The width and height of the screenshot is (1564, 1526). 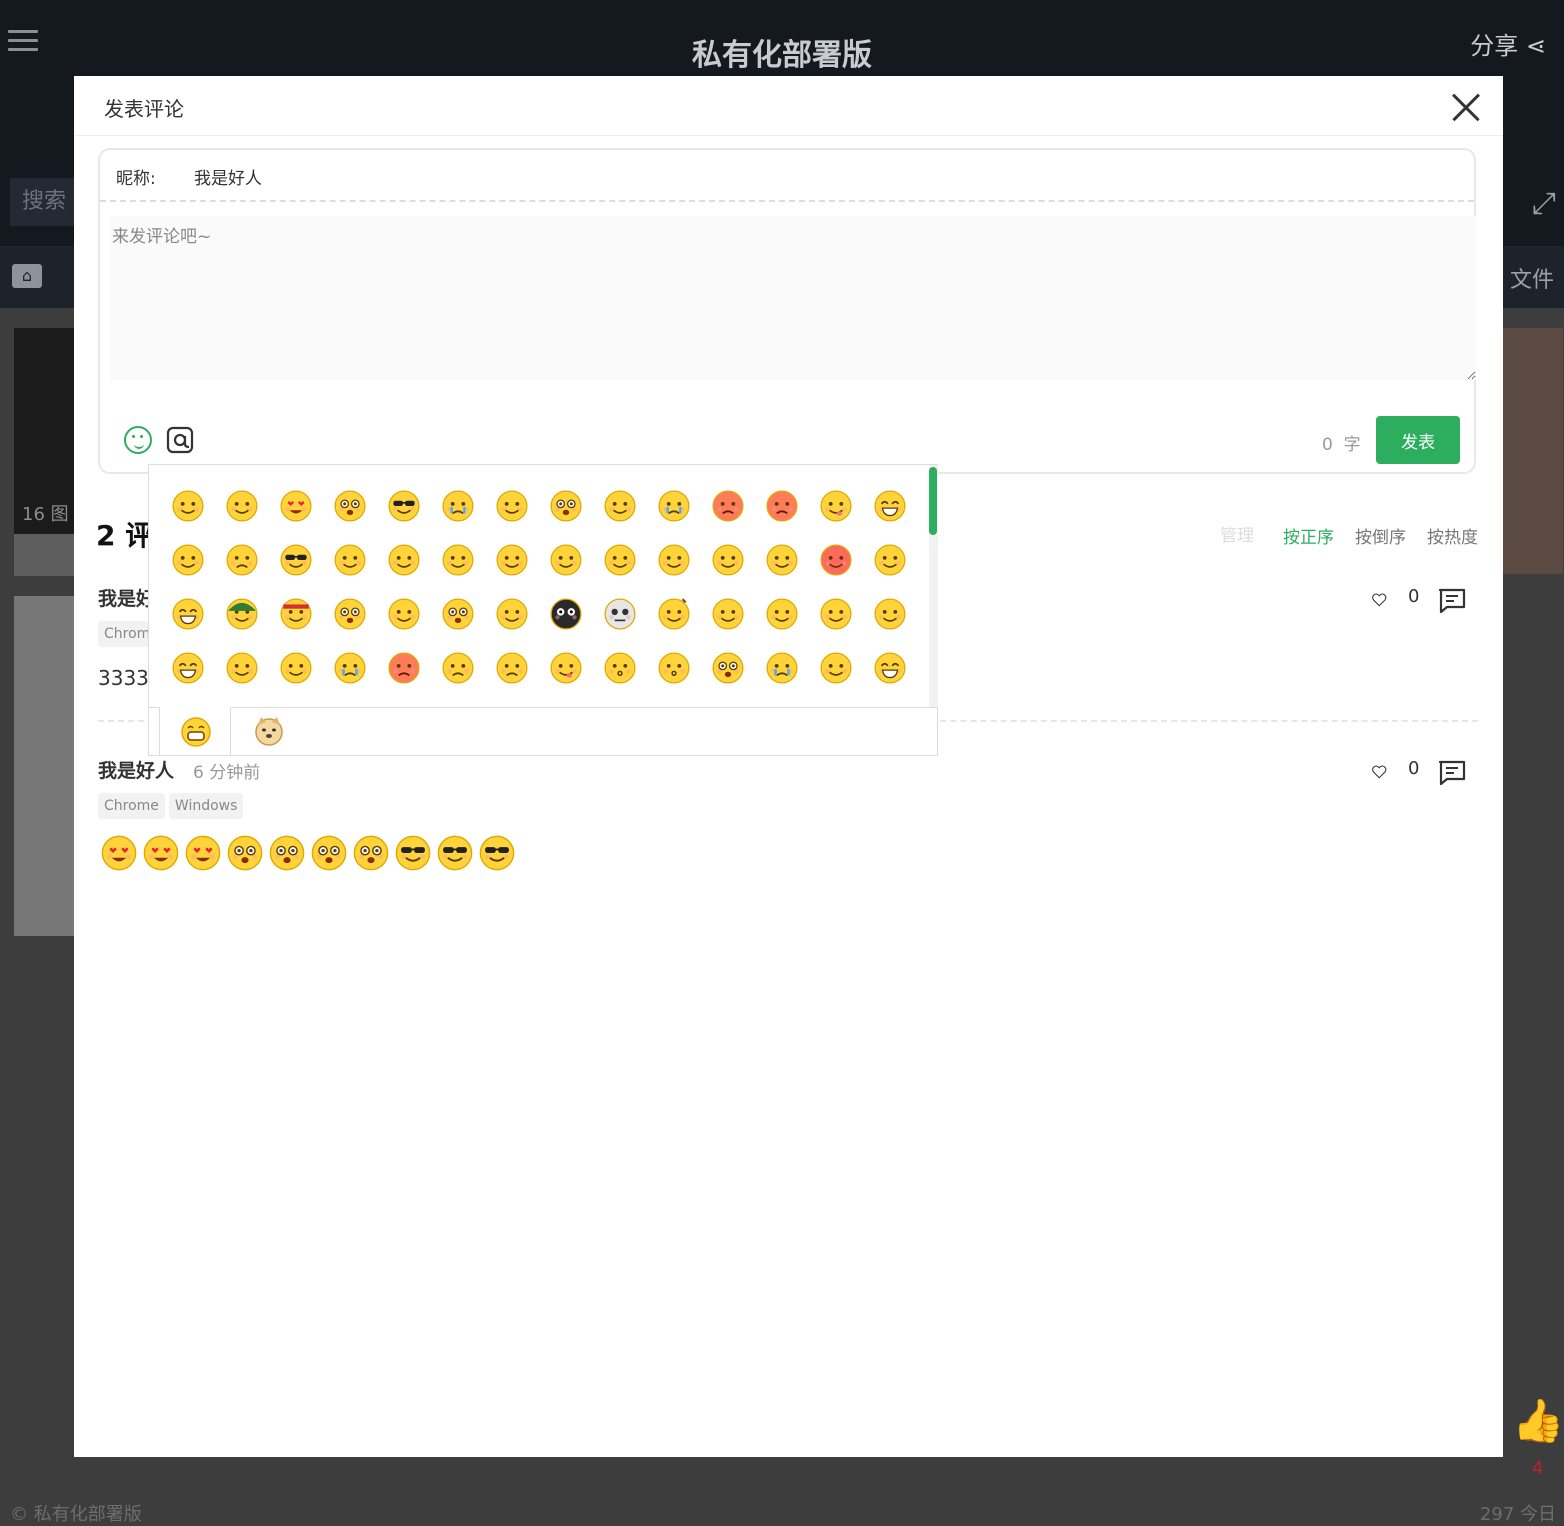 What do you see at coordinates (138, 440) in the screenshot?
I see `emoji-icon` at bounding box center [138, 440].